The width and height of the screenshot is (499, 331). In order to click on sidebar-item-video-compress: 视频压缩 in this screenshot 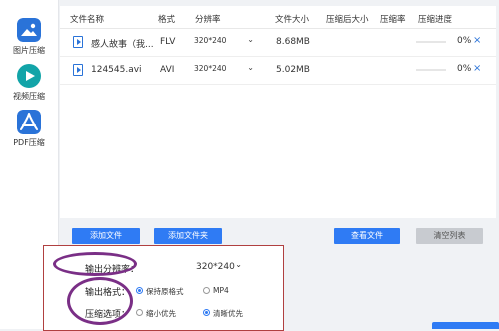, I will do `click(29, 83)`.